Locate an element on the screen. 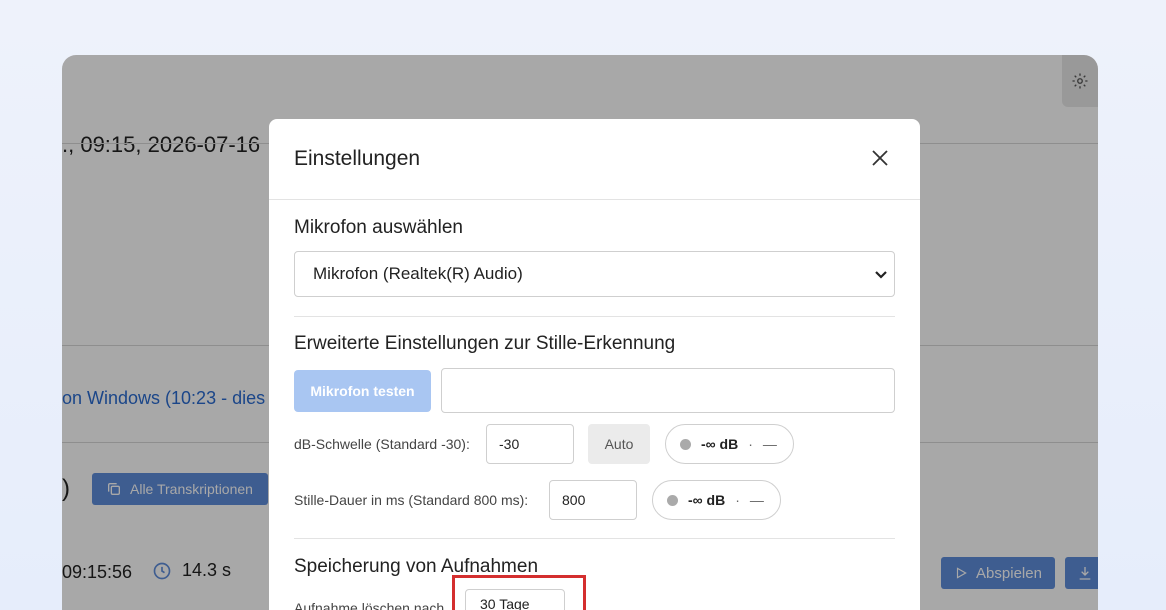 This screenshot has height=610, width=1166. test-mic-button: Mikrofon testen is located at coordinates (362, 391).